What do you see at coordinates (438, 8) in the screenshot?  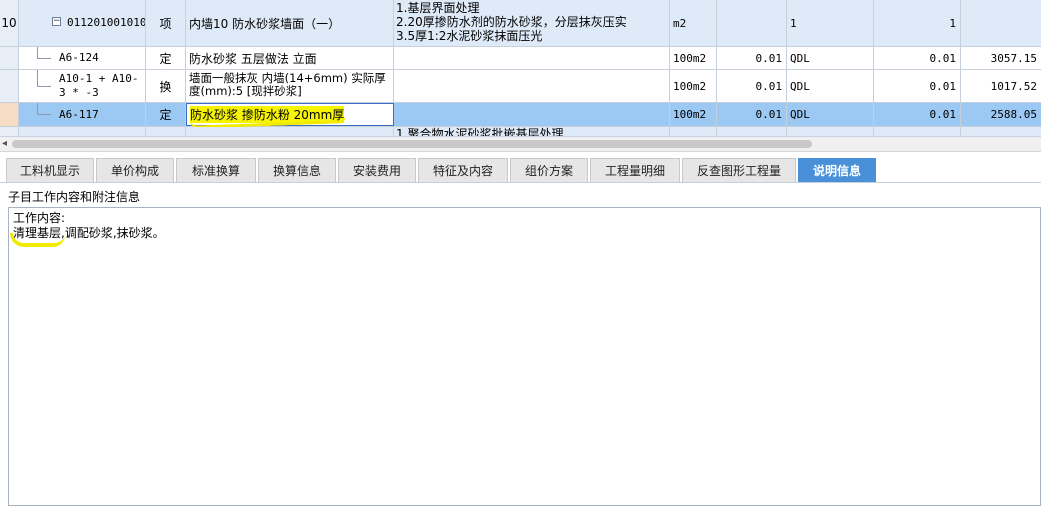 I see `desc-line: 1.基层界面处理` at bounding box center [438, 8].